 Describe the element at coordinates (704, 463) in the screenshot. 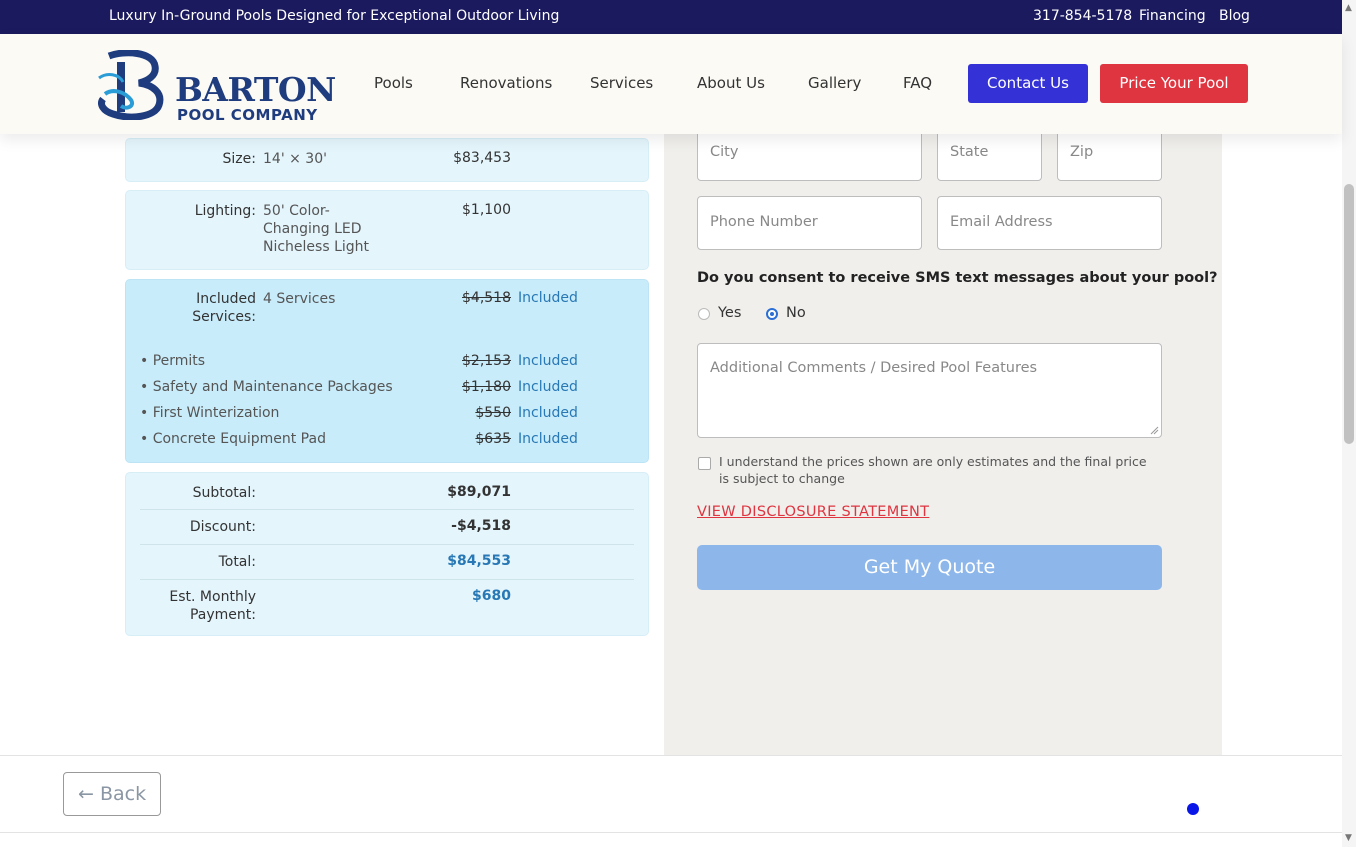

I see `price-ack-checkbox` at that location.